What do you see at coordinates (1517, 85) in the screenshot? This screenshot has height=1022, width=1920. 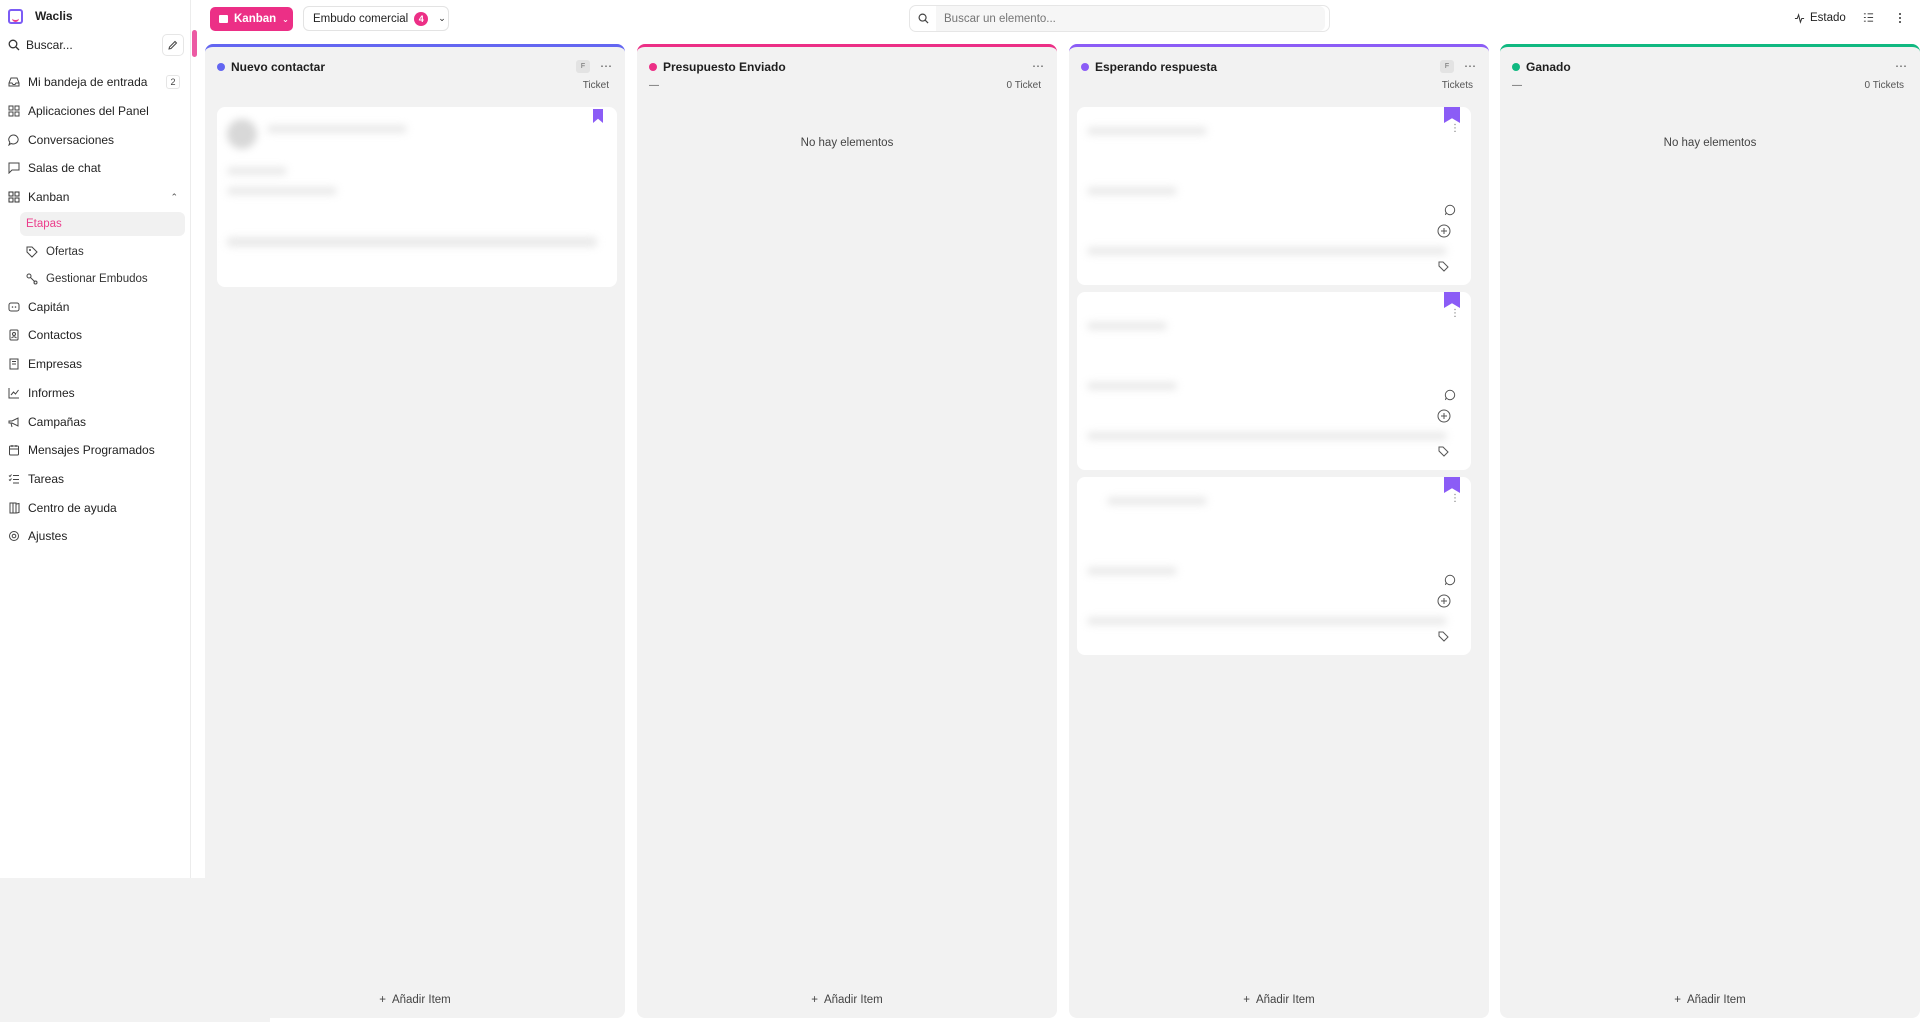 I see `column-value: —` at bounding box center [1517, 85].